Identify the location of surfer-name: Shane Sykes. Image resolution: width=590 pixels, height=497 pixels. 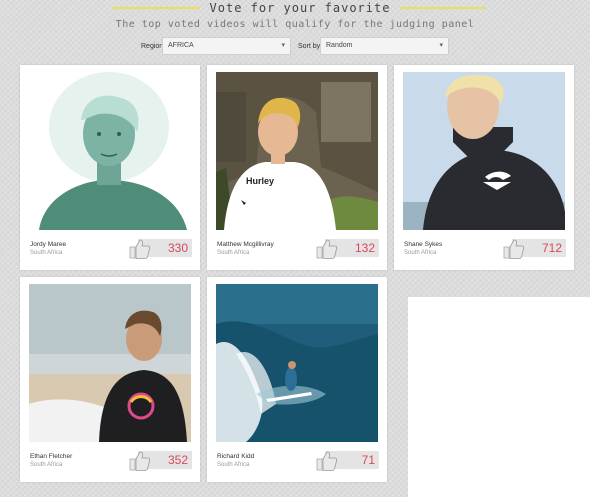
(423, 244).